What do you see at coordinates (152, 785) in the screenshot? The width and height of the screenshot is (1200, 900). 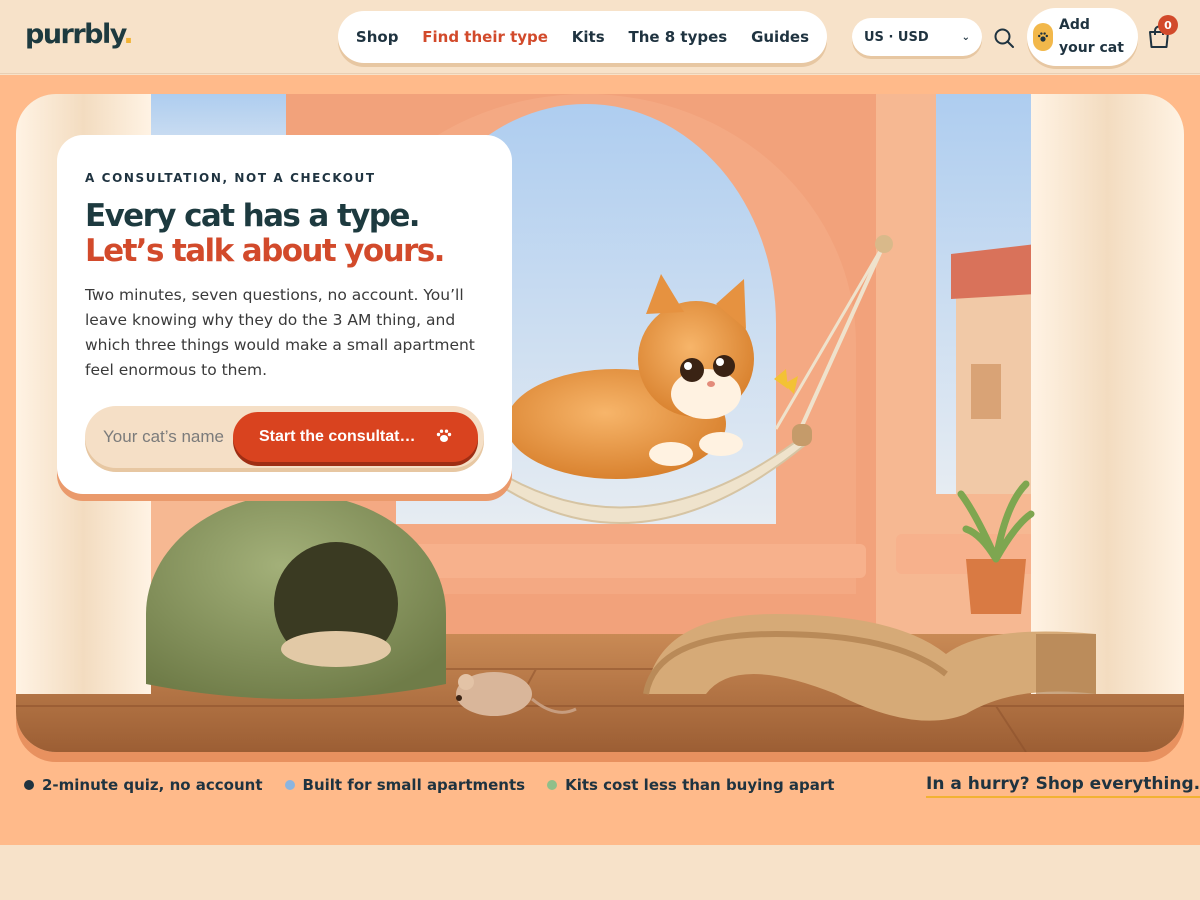 I see `feature-label: 2-minute quiz, no account` at bounding box center [152, 785].